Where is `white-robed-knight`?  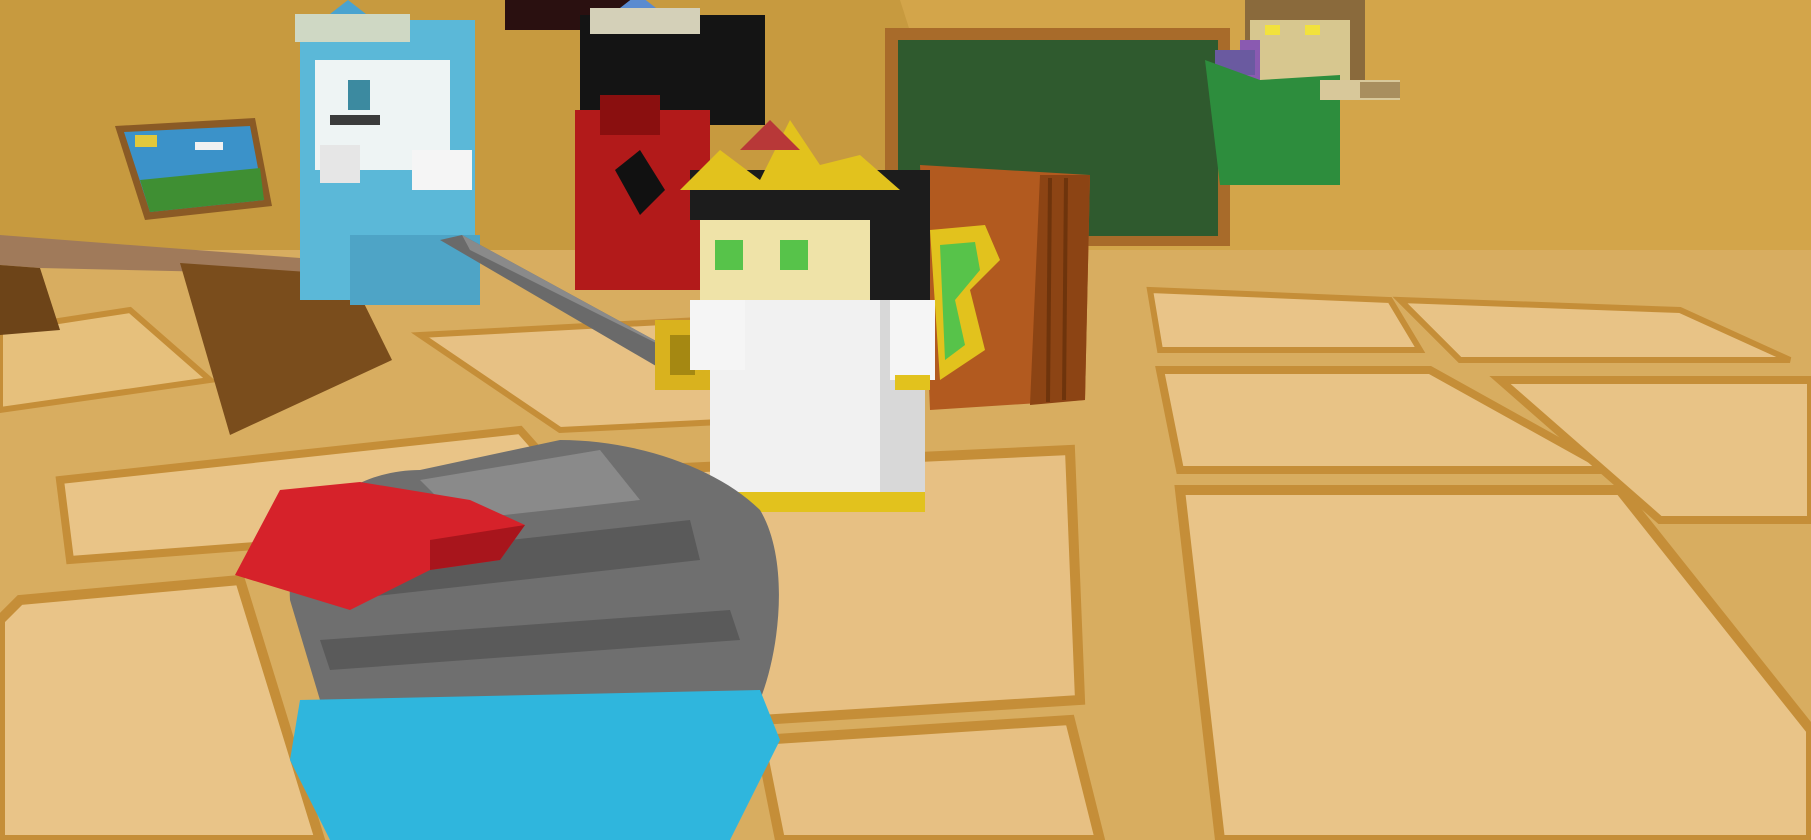 white-robed-knight is located at coordinates (807, 316).